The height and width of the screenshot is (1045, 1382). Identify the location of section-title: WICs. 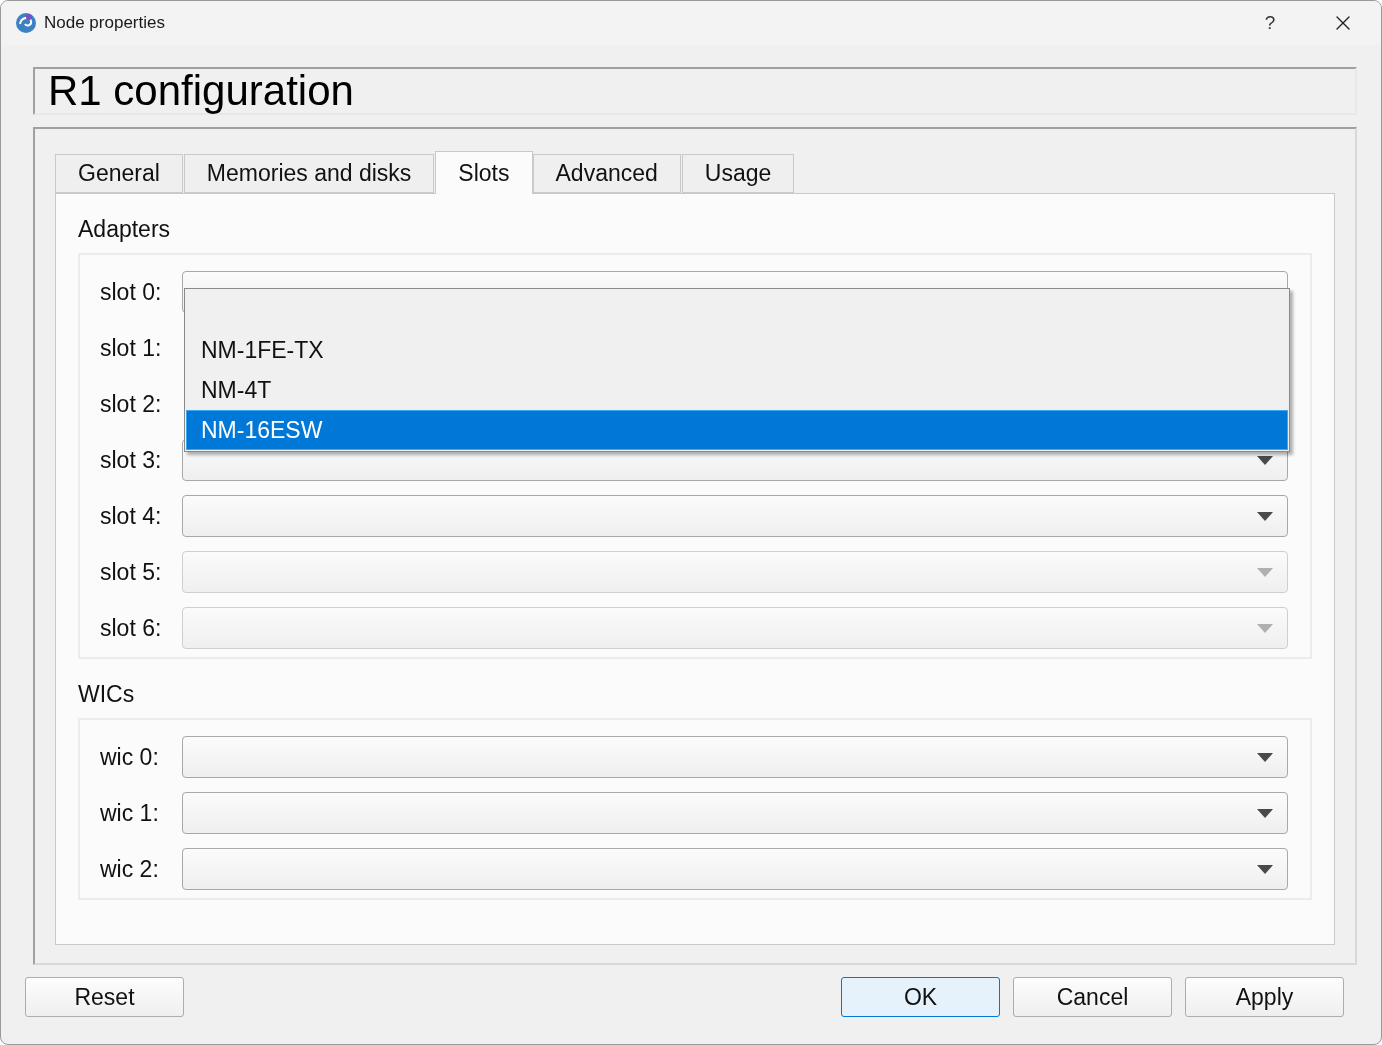
(107, 694).